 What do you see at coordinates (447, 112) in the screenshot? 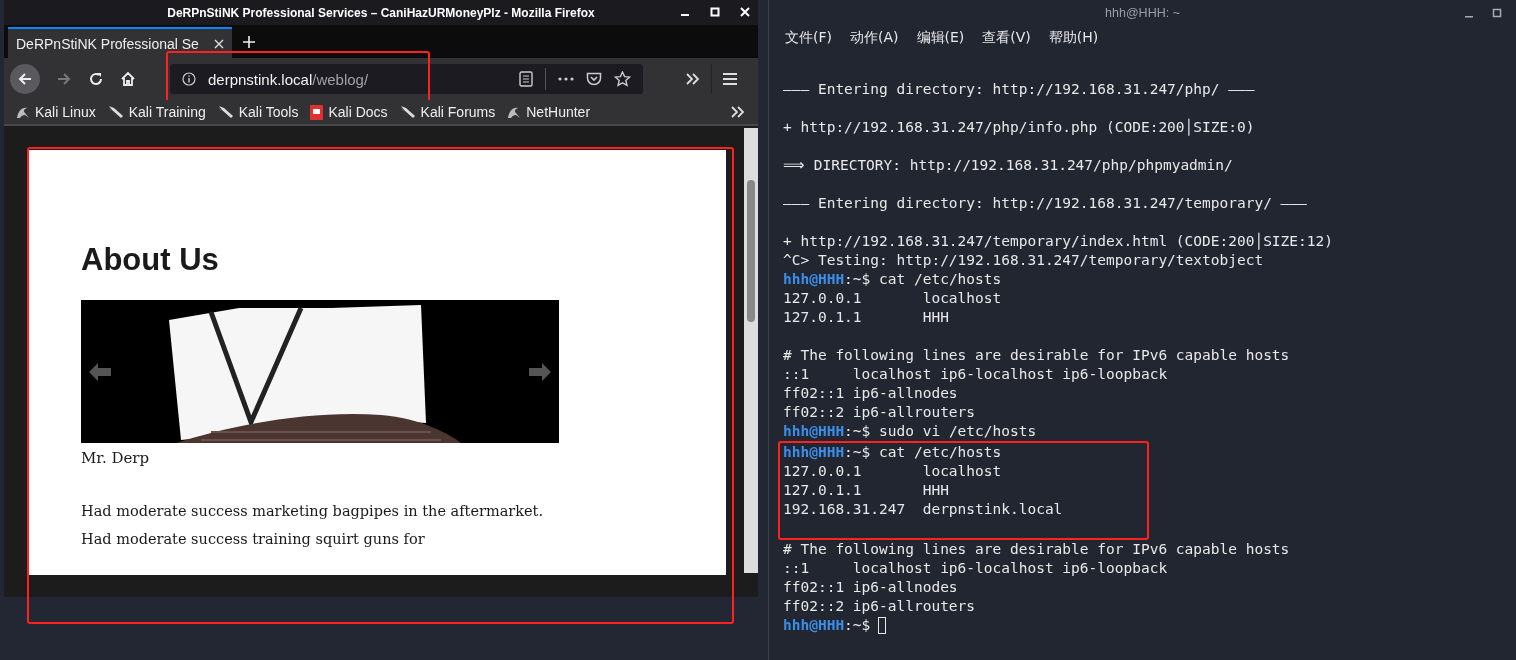
I see `bookmark-item: Kali Forums` at bounding box center [447, 112].